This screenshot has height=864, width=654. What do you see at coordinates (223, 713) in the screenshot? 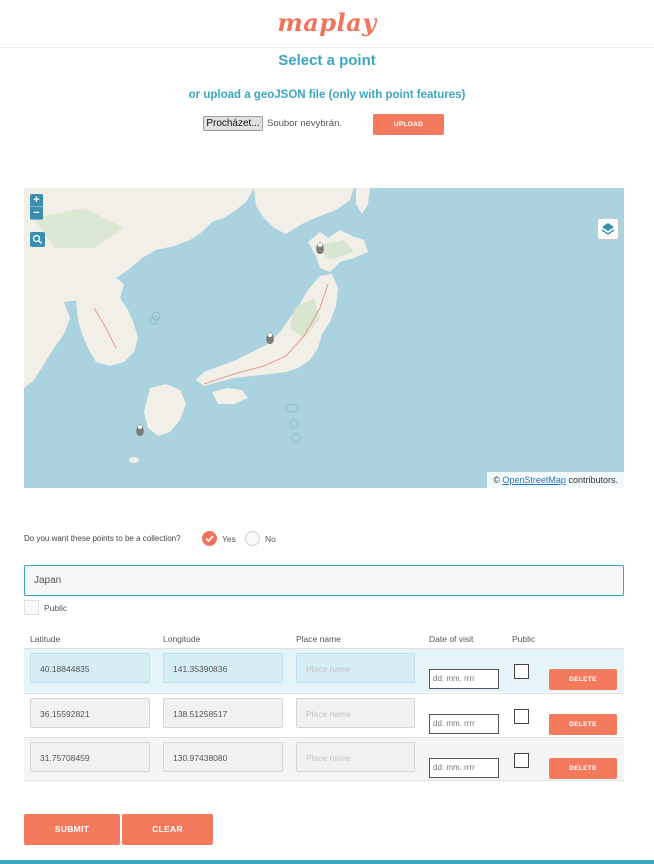
I see `longitude-input: 138.51258517` at bounding box center [223, 713].